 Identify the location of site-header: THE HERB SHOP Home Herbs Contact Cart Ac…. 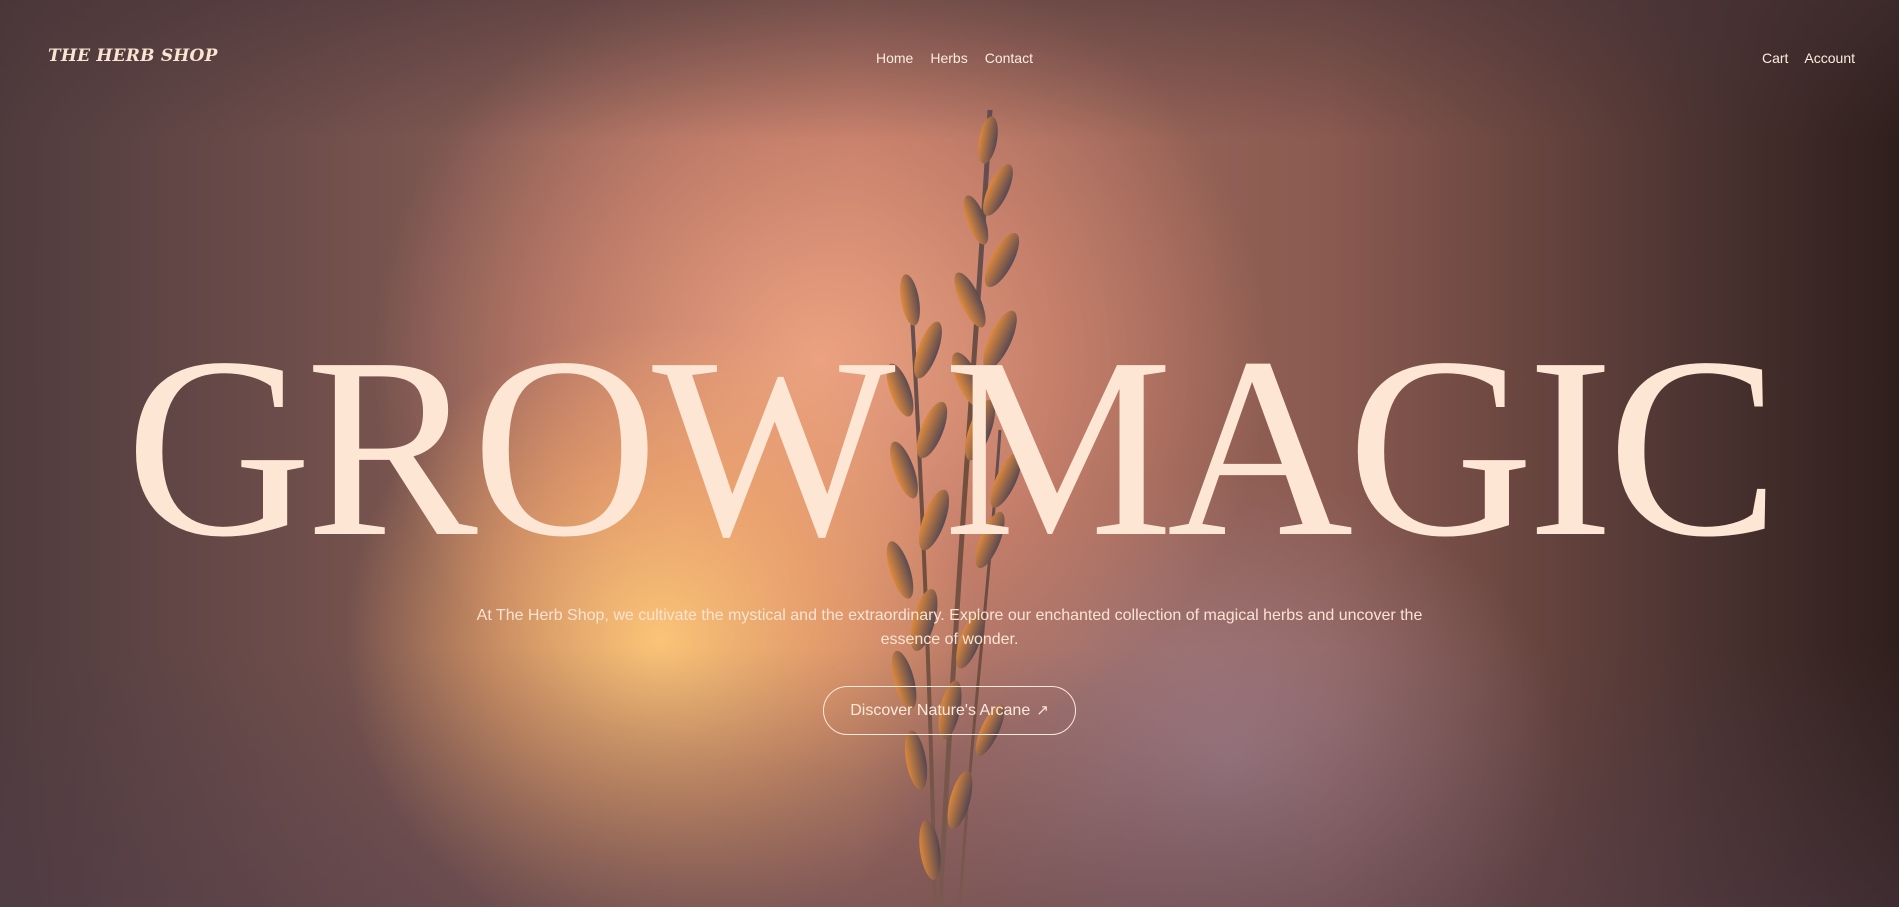
(949, 58).